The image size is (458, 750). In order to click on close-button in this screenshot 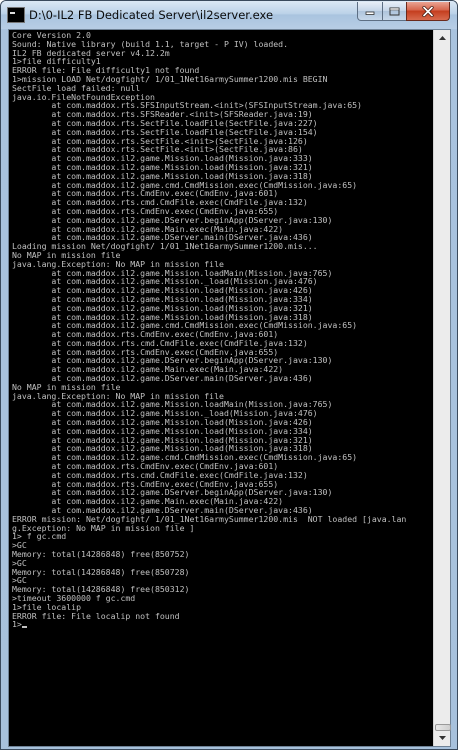, I will do `click(428, 11)`.